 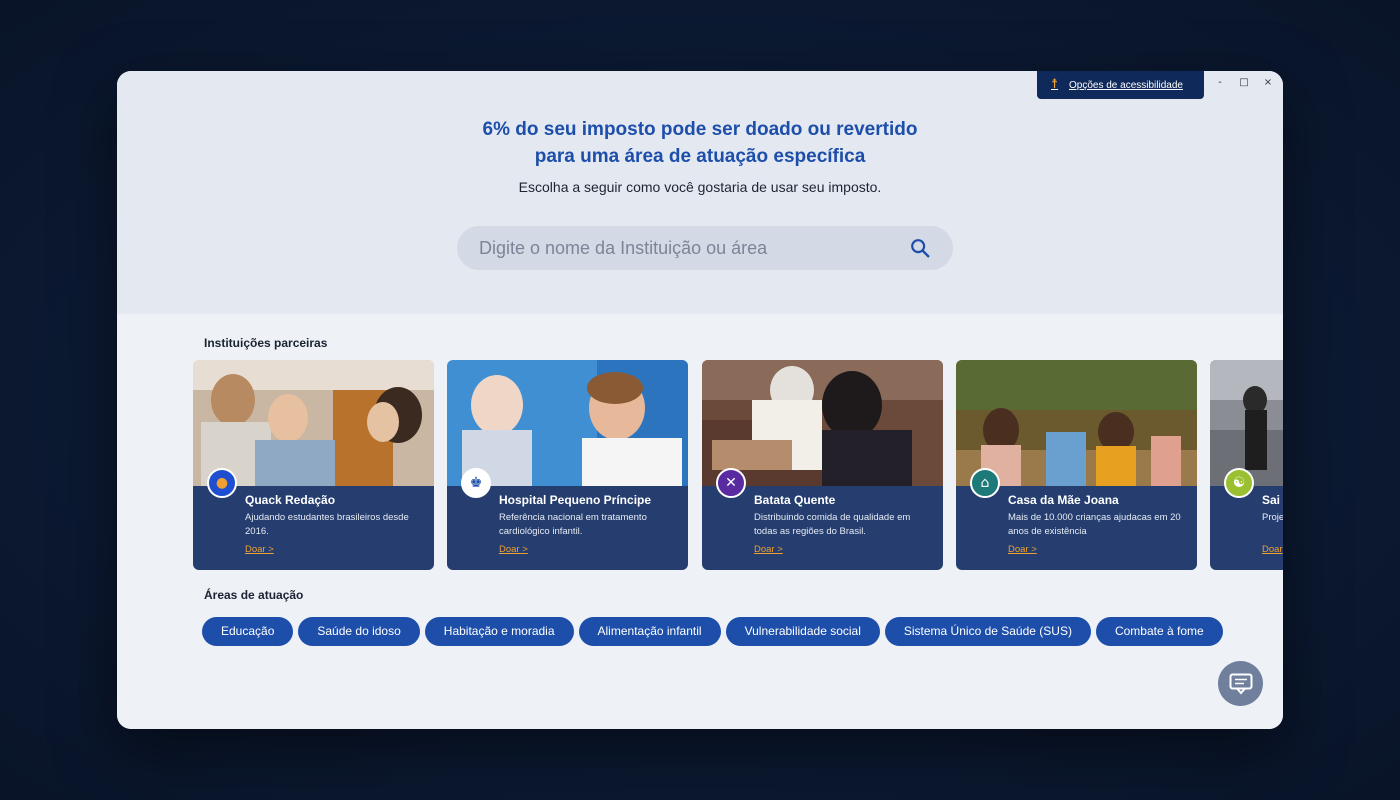 I want to click on partners-section-title: Instituições parceiras, so click(x=266, y=343).